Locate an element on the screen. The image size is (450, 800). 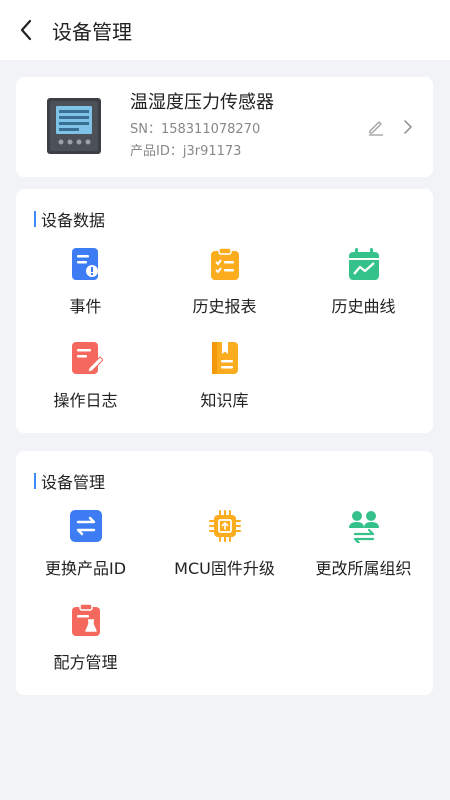
curve-icon is located at coordinates (363, 264).